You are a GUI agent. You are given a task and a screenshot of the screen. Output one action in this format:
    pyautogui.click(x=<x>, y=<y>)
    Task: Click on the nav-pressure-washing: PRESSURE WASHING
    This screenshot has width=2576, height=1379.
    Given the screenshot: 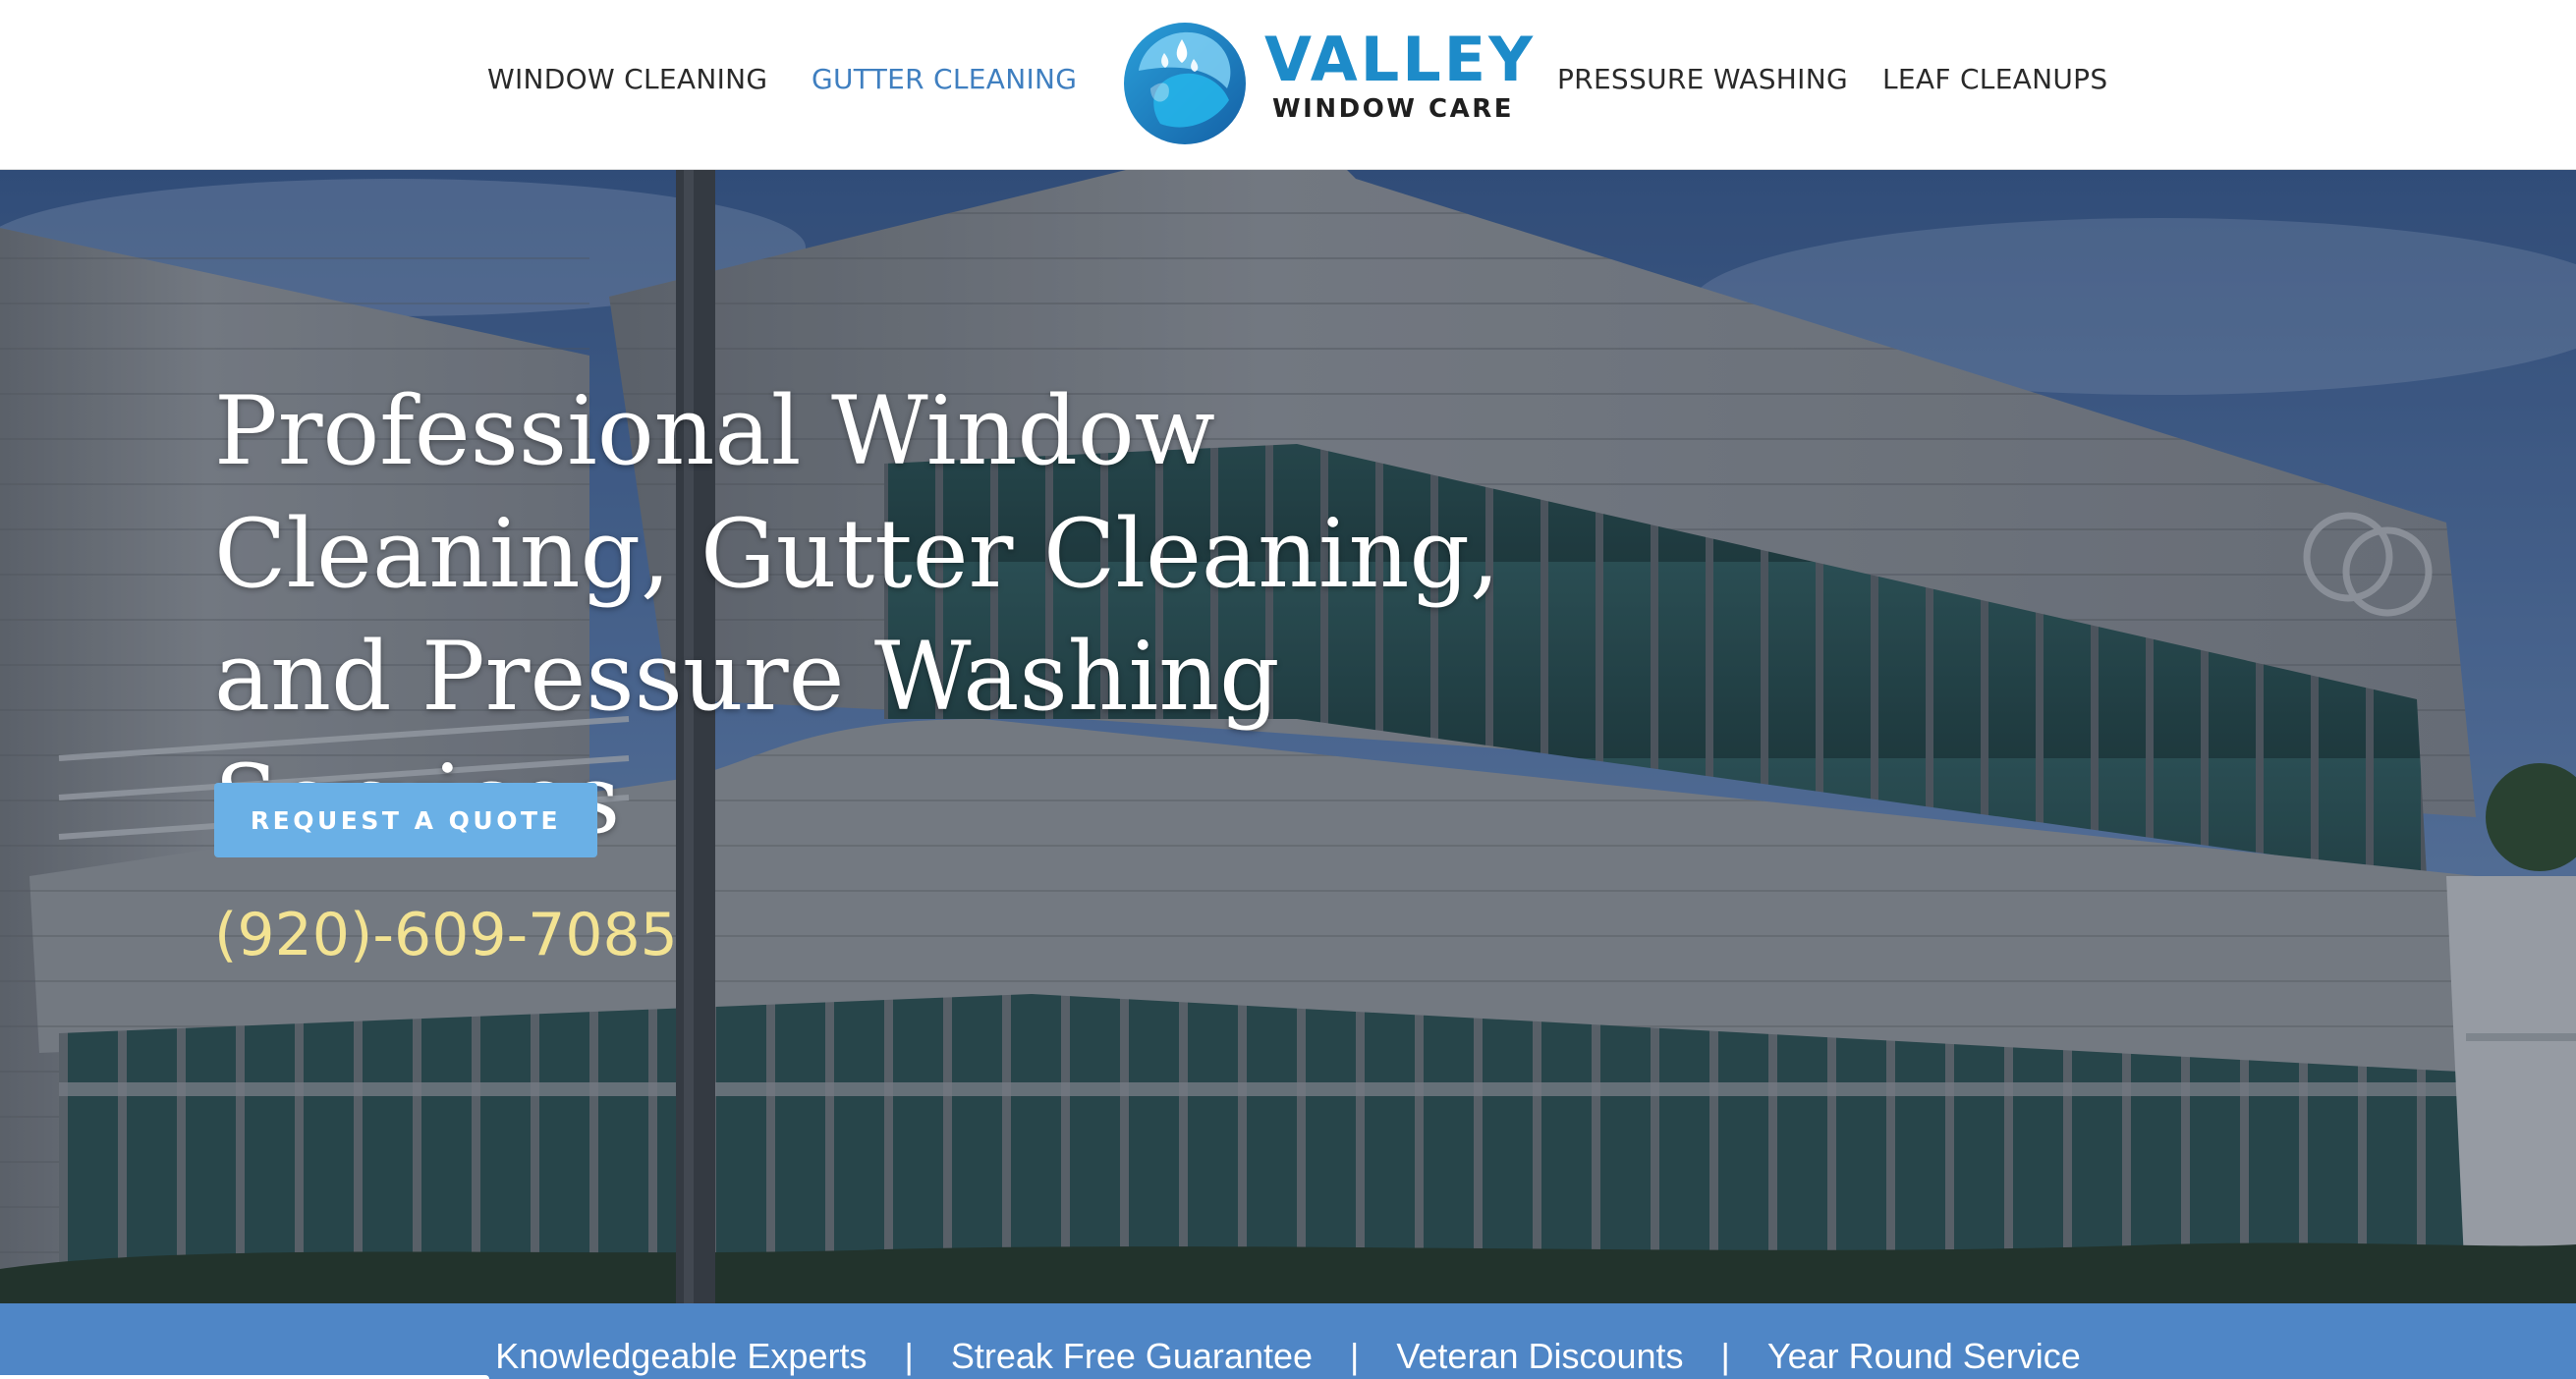 What is the action you would take?
    pyautogui.click(x=1702, y=79)
    